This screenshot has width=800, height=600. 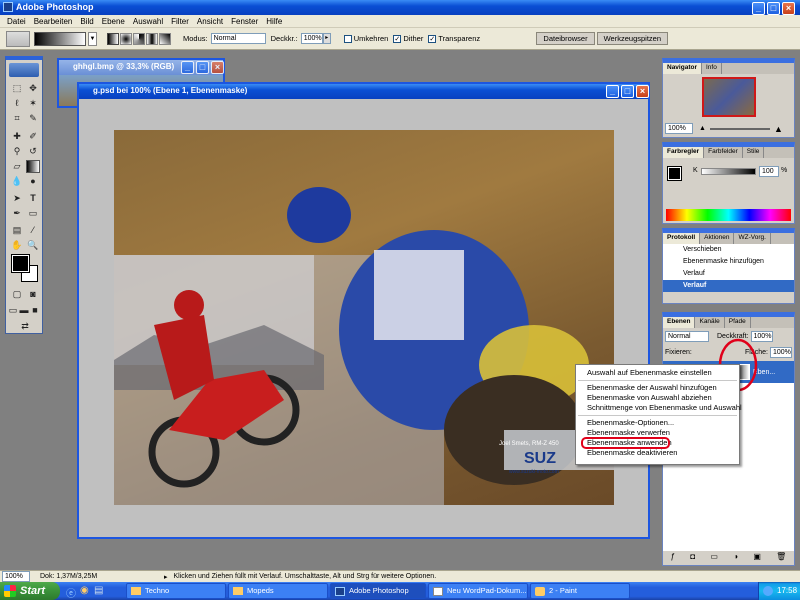 What do you see at coordinates (17, 88) in the screenshot?
I see `marquee-tool-icon: ⬚` at bounding box center [17, 88].